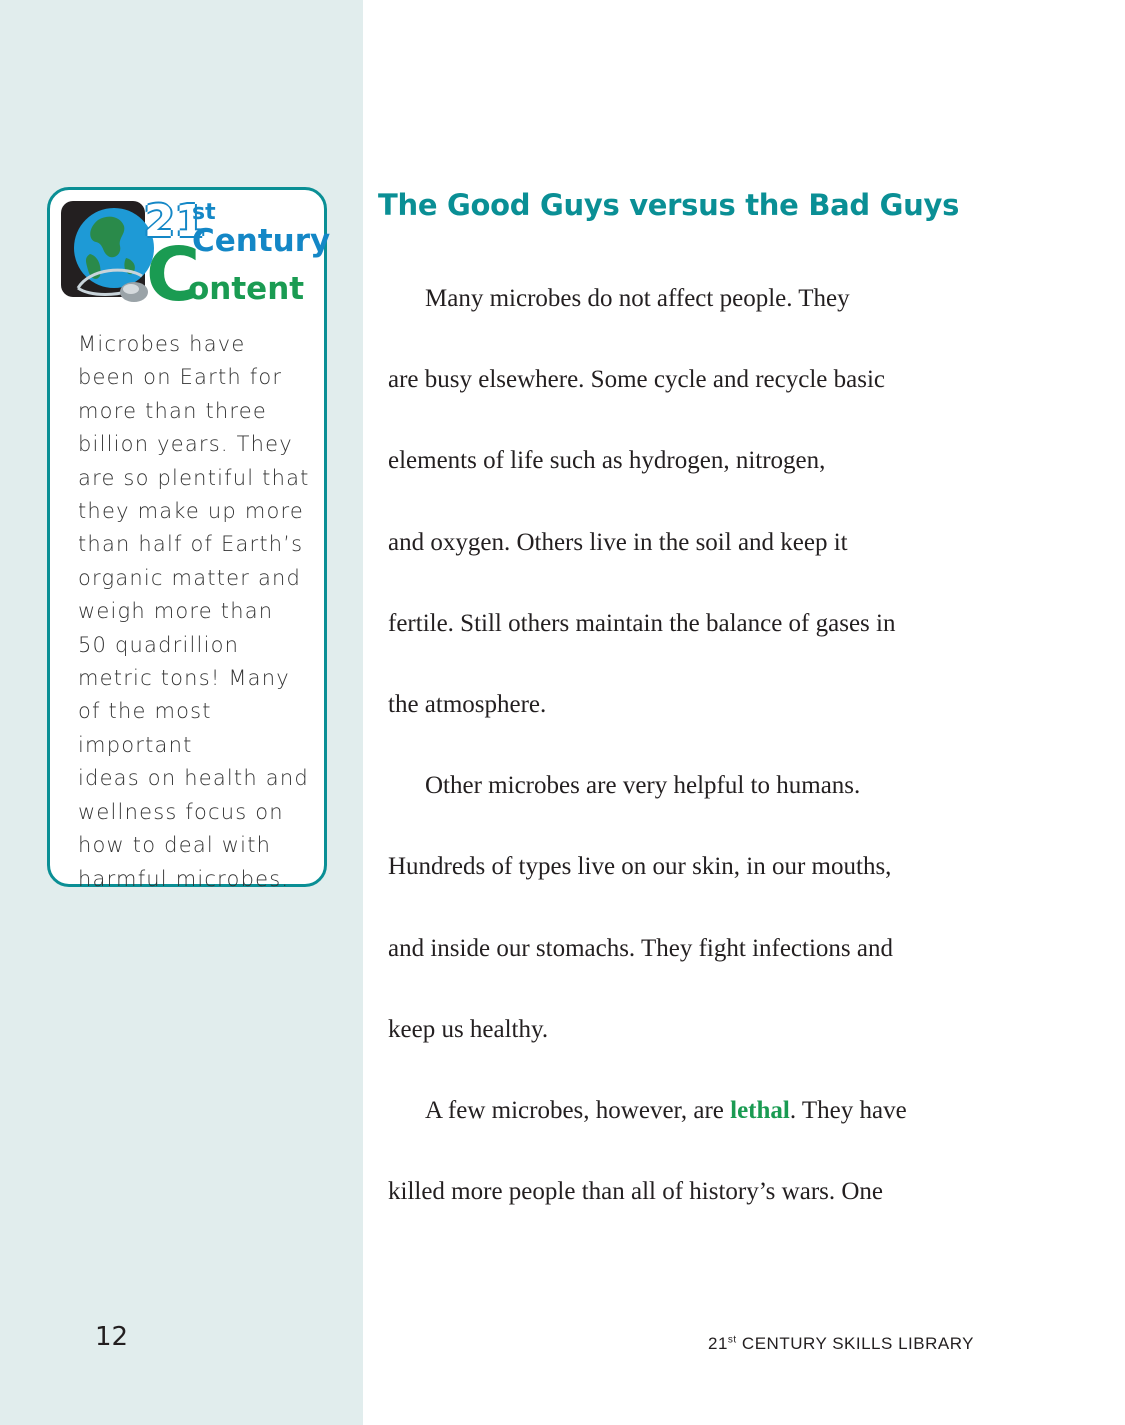 Image resolution: width=1125 pixels, height=1425 pixels. Describe the element at coordinates (184, 878) in the screenshot. I see `callout-line: harmful microbes.` at that location.